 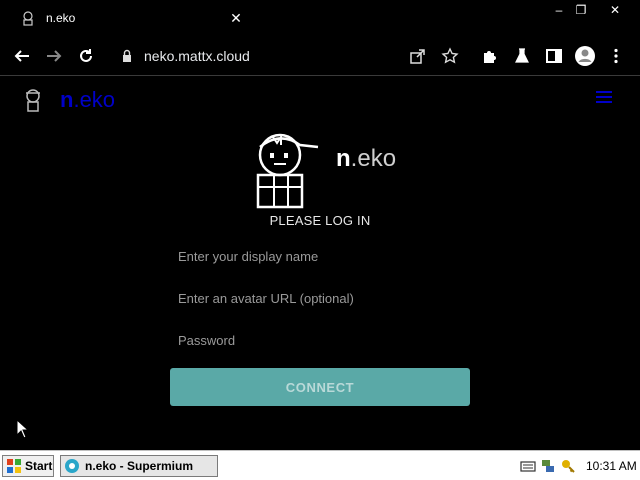 I want to click on avatar-icon, so click(x=585, y=56).